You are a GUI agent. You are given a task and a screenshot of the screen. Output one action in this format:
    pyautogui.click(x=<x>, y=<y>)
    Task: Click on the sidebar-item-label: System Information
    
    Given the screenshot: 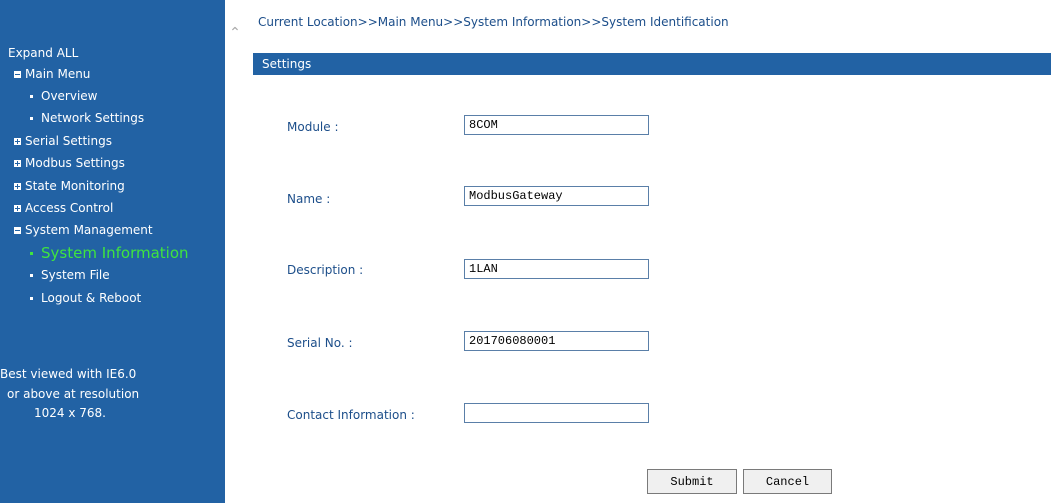 What is the action you would take?
    pyautogui.click(x=115, y=253)
    